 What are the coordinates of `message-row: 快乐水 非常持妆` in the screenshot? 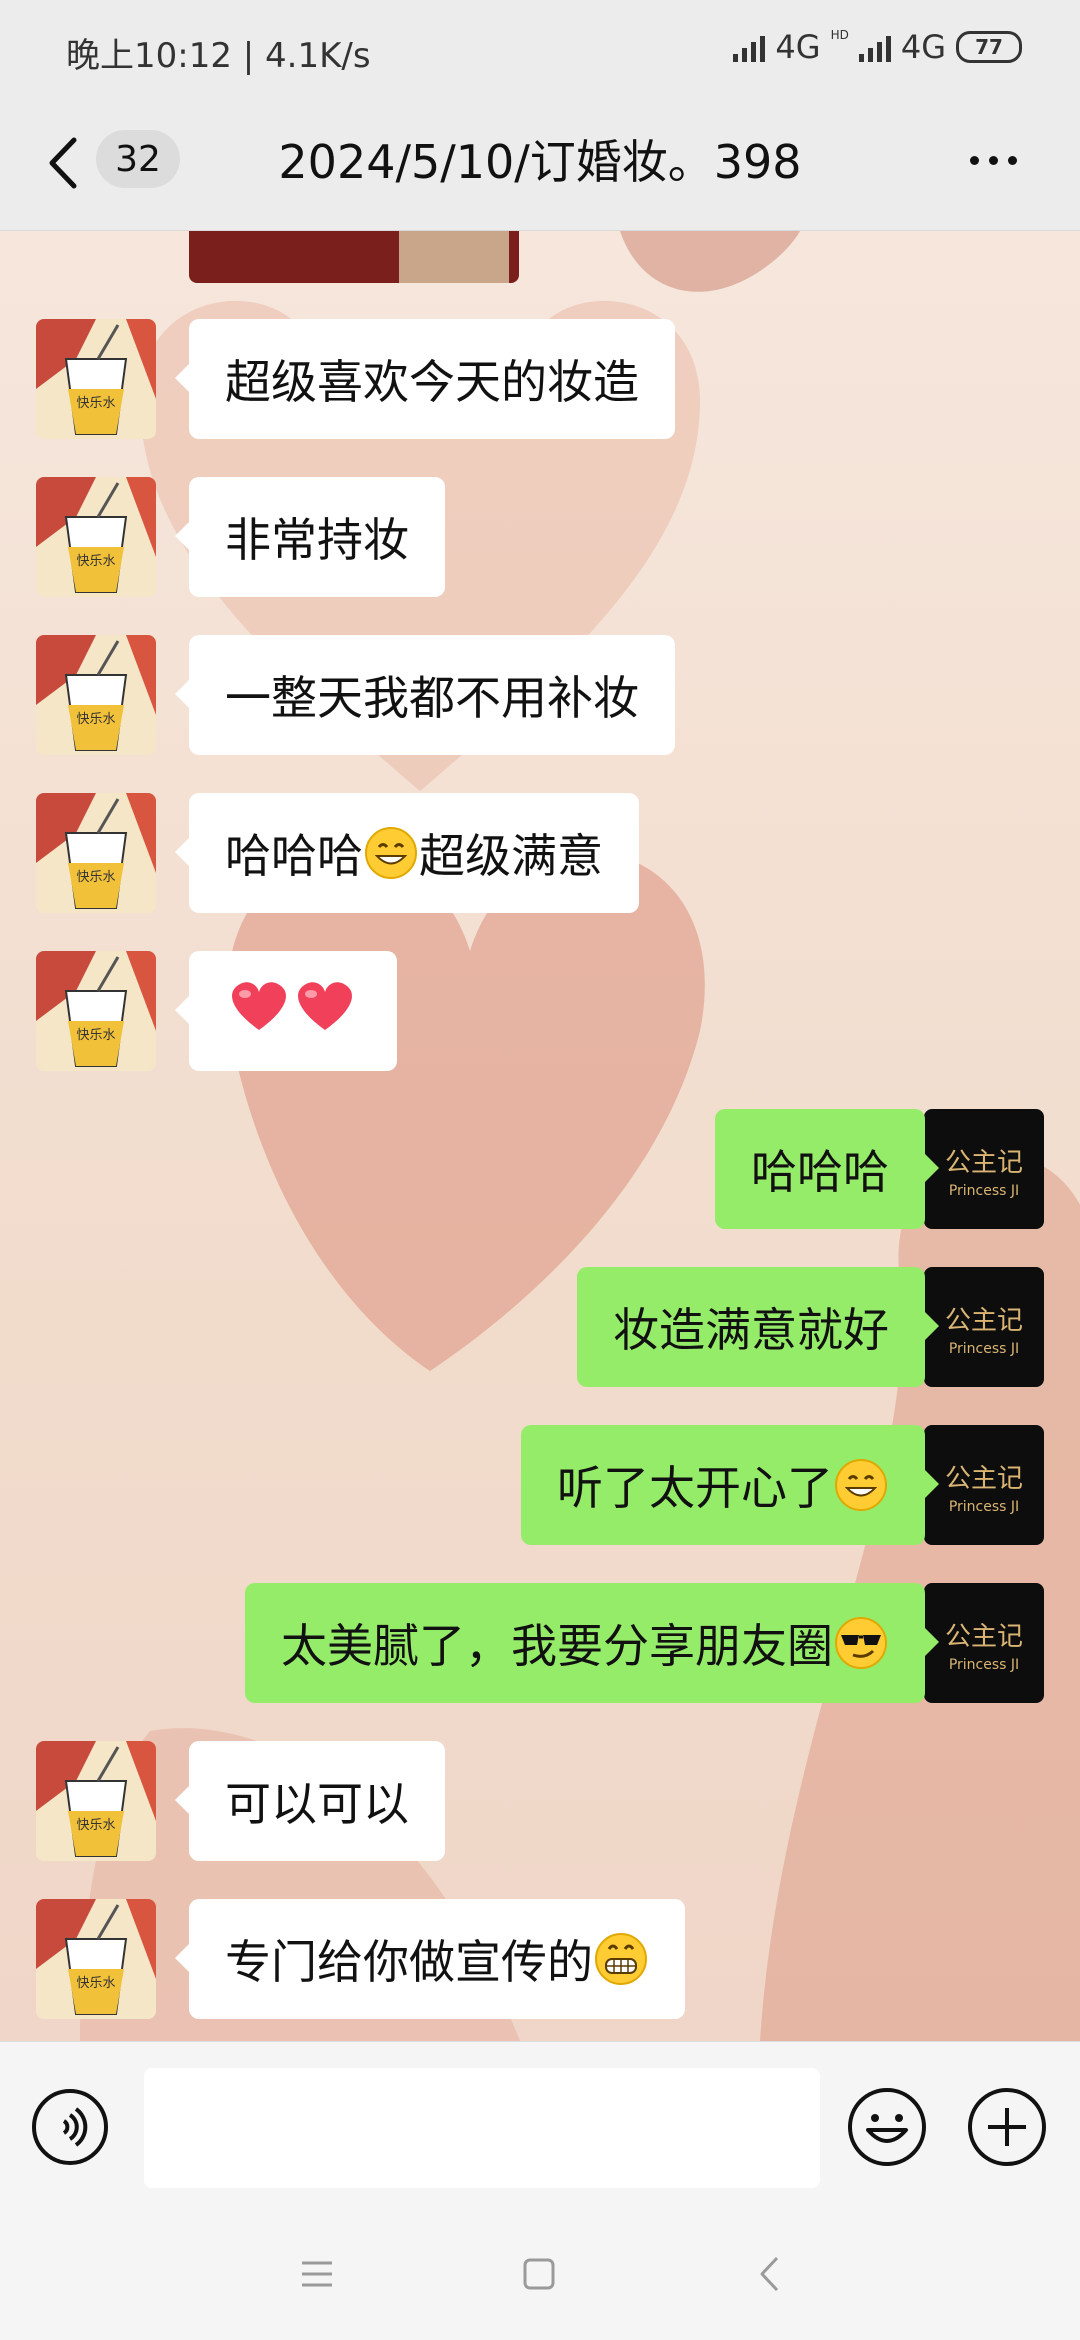 It's located at (540, 538).